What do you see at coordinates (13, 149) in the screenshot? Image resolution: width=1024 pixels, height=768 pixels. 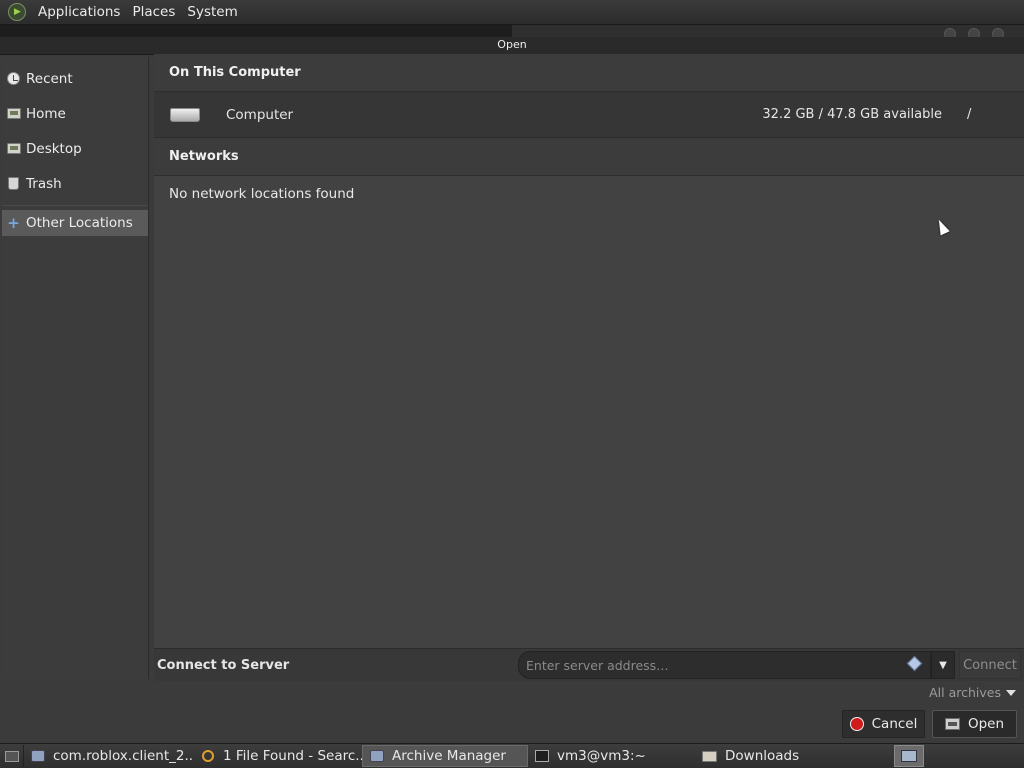 I see `desktop-folder-icon` at bounding box center [13, 149].